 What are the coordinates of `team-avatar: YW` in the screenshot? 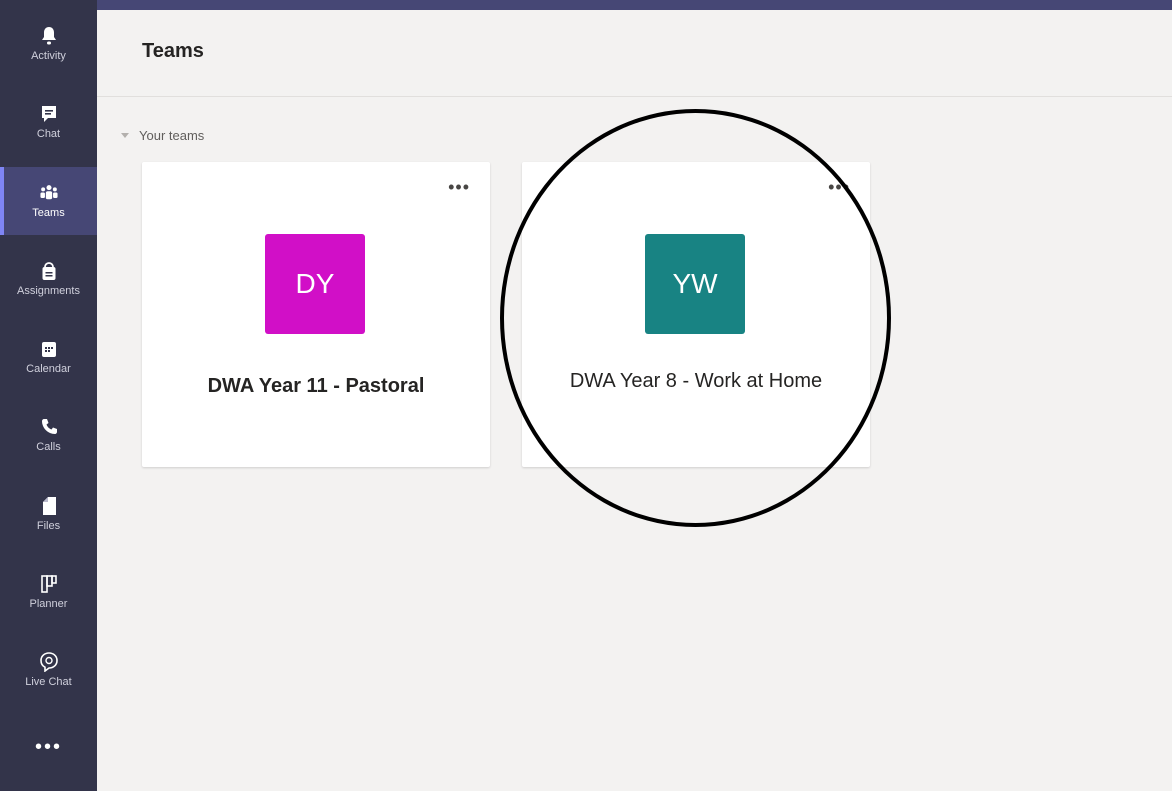 It's located at (695, 284).